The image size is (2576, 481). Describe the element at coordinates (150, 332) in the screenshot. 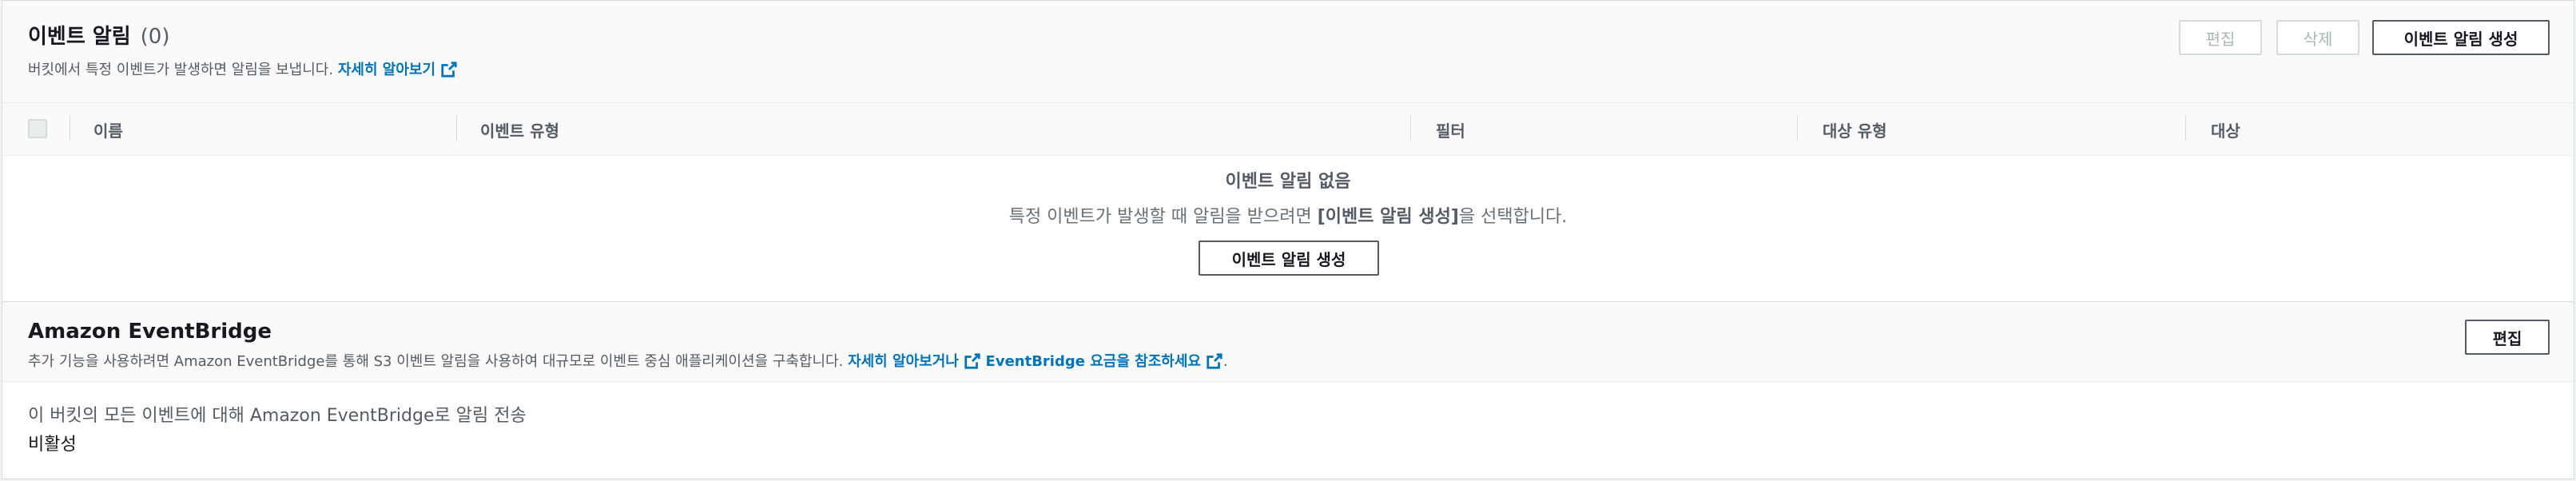

I see `eventbridge-title: Amazon EventBridge` at that location.